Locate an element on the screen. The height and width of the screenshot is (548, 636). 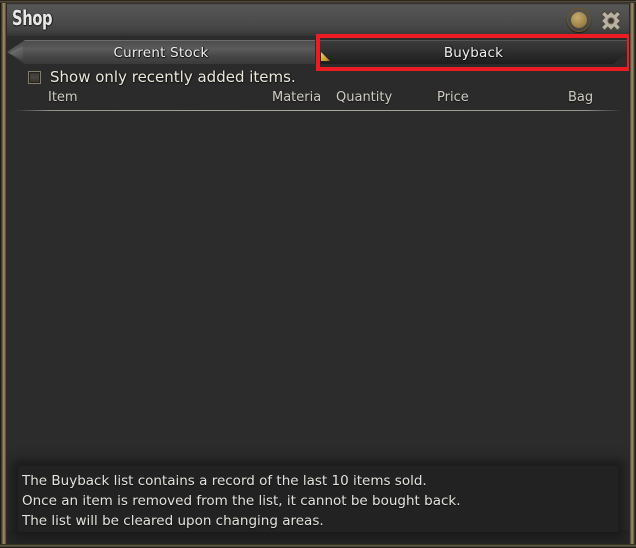
column-header-bag: Bag is located at coordinates (580, 98).